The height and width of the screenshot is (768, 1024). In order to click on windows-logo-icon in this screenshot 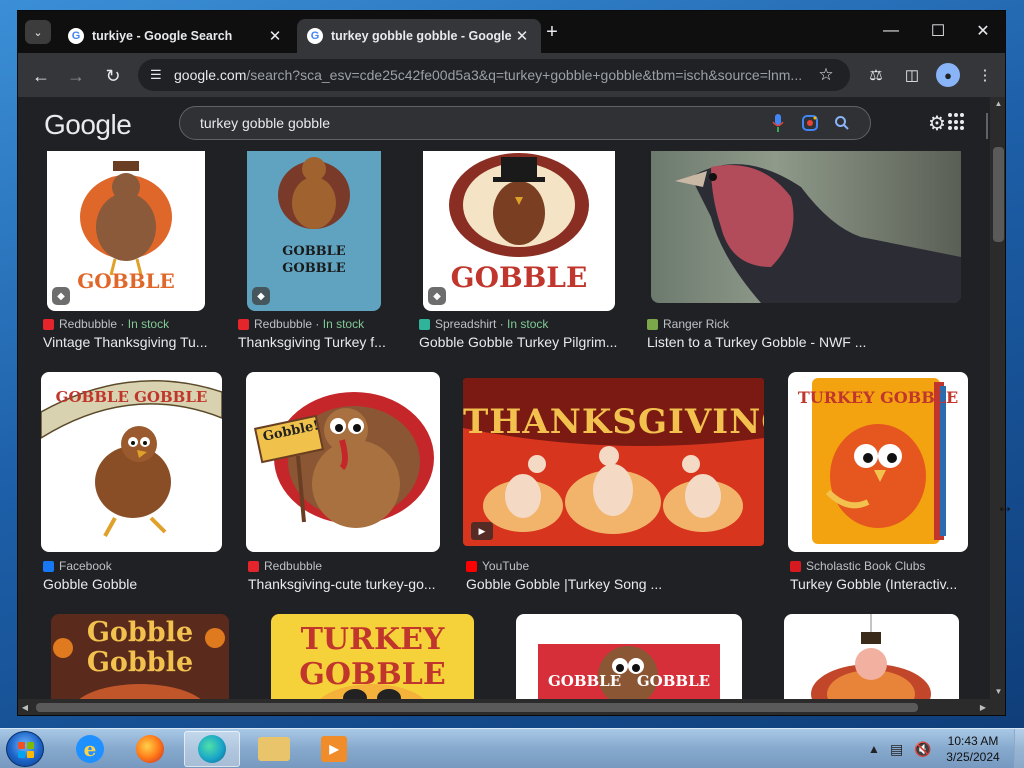, I will do `click(26, 750)`.